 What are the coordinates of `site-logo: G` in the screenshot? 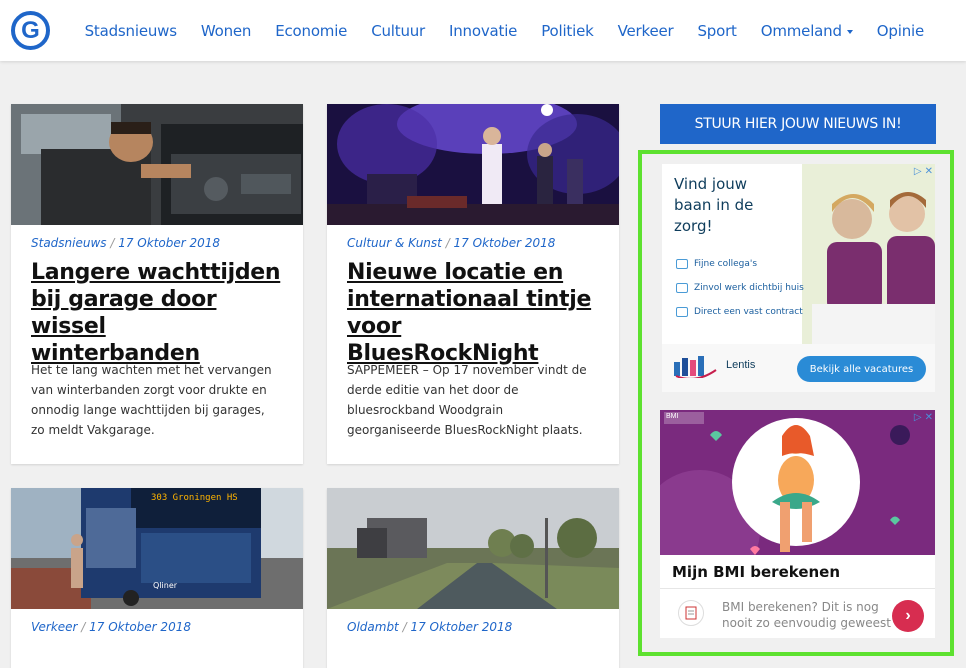 It's located at (30, 30).